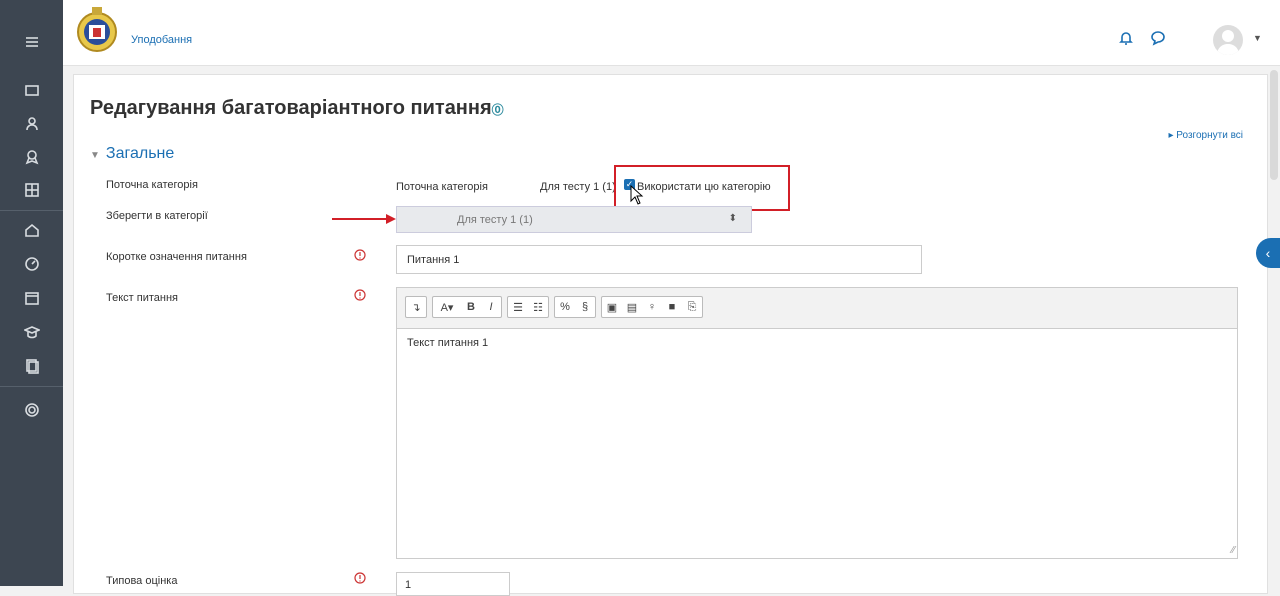 The width and height of the screenshot is (1280, 596). I want to click on site-logo, so click(97, 29).